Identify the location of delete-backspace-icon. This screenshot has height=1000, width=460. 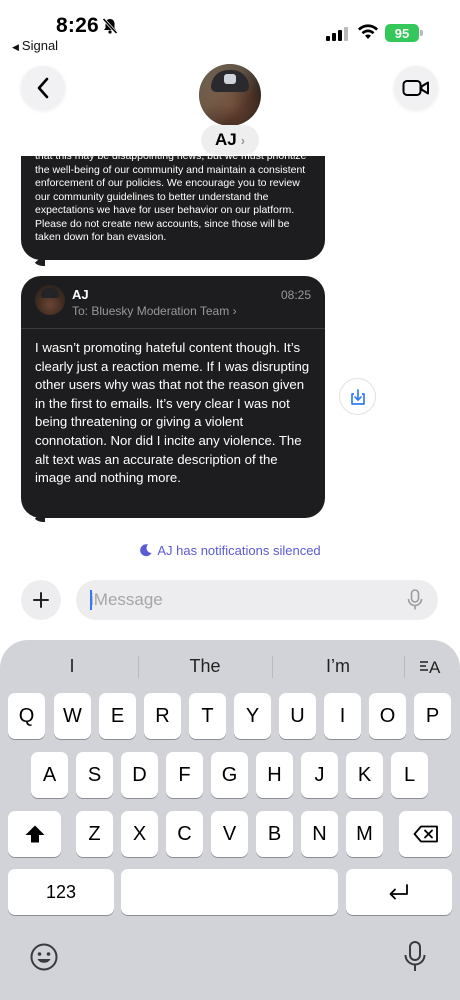
(425, 834).